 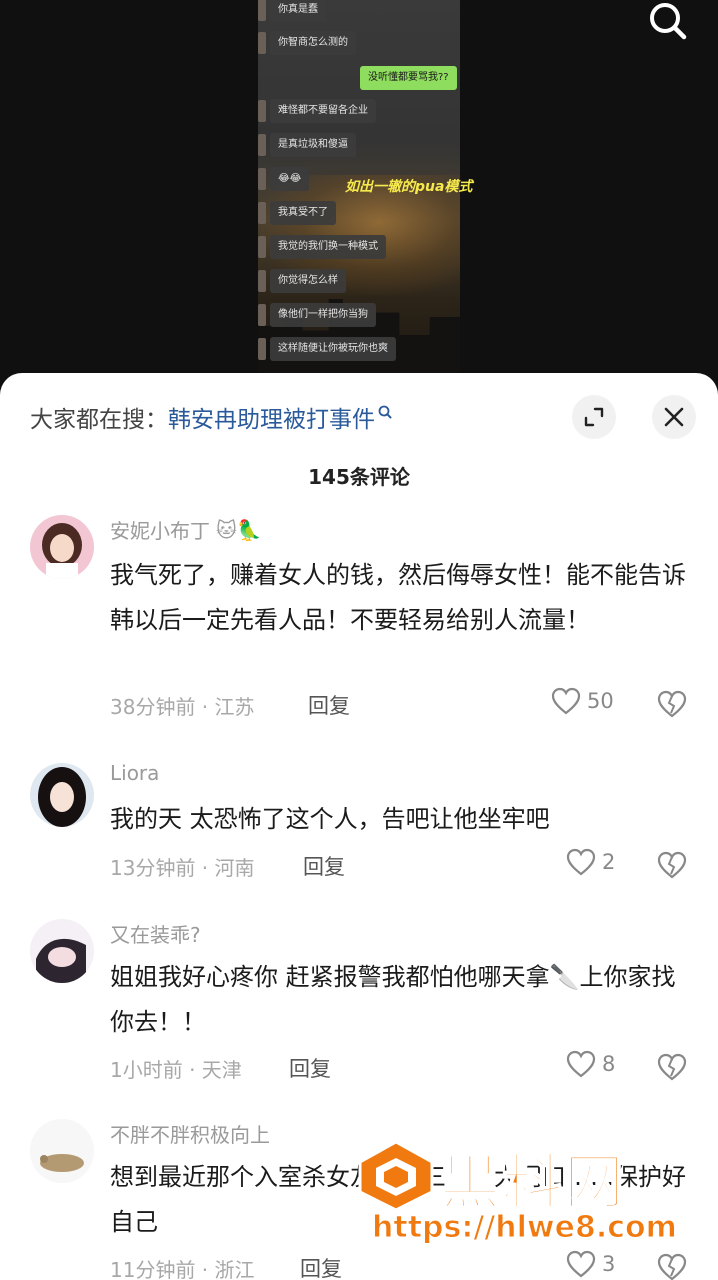 I want to click on comment-author: 不胖不胖积极向上, so click(x=190, y=1133).